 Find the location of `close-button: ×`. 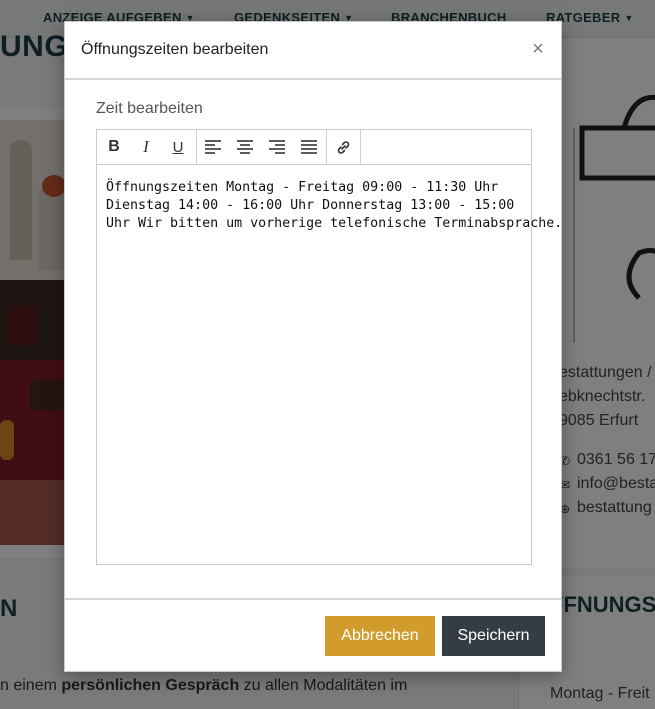

close-button: × is located at coordinates (538, 49).